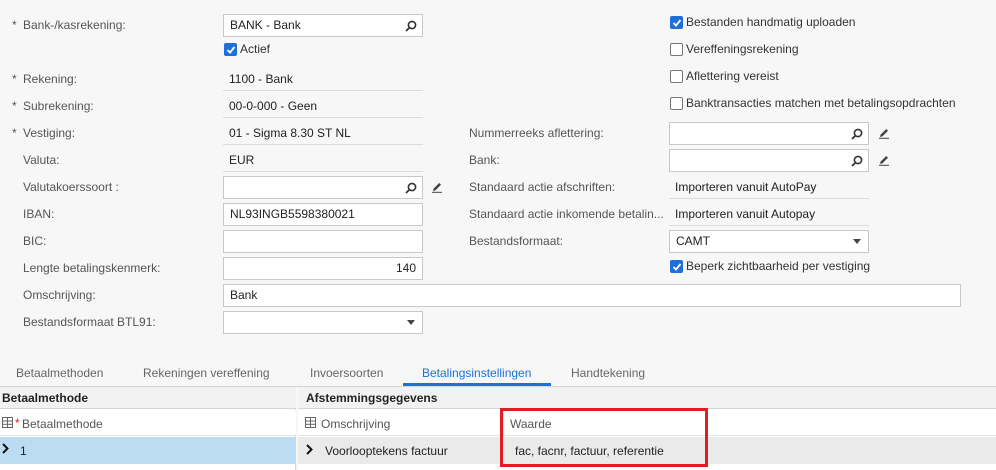 The height and width of the screenshot is (470, 996). I want to click on rate-type-label: Valutakoerssoort :, so click(71, 187).